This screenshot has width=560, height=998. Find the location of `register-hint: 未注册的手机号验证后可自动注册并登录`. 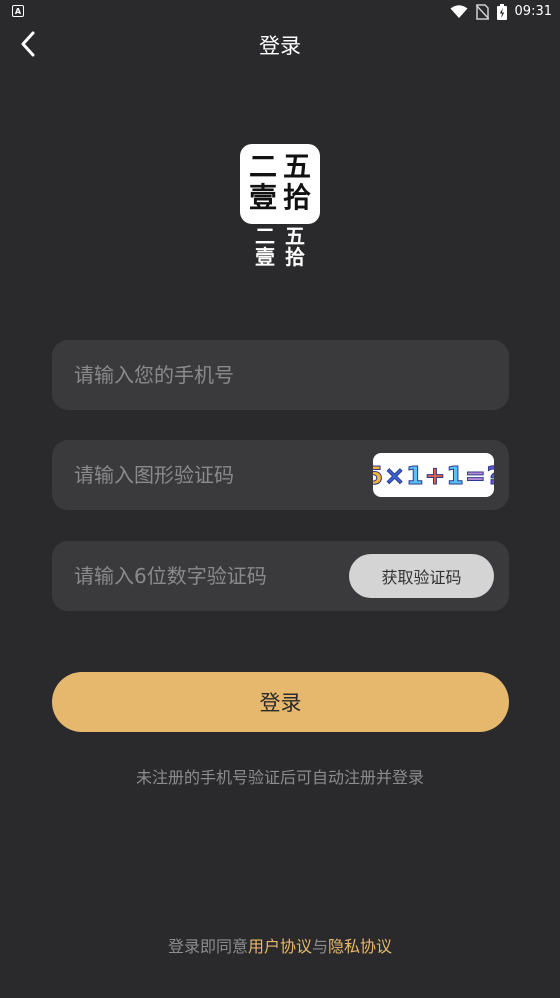

register-hint: 未注册的手机号验证后可自动注册并登录 is located at coordinates (279, 777).